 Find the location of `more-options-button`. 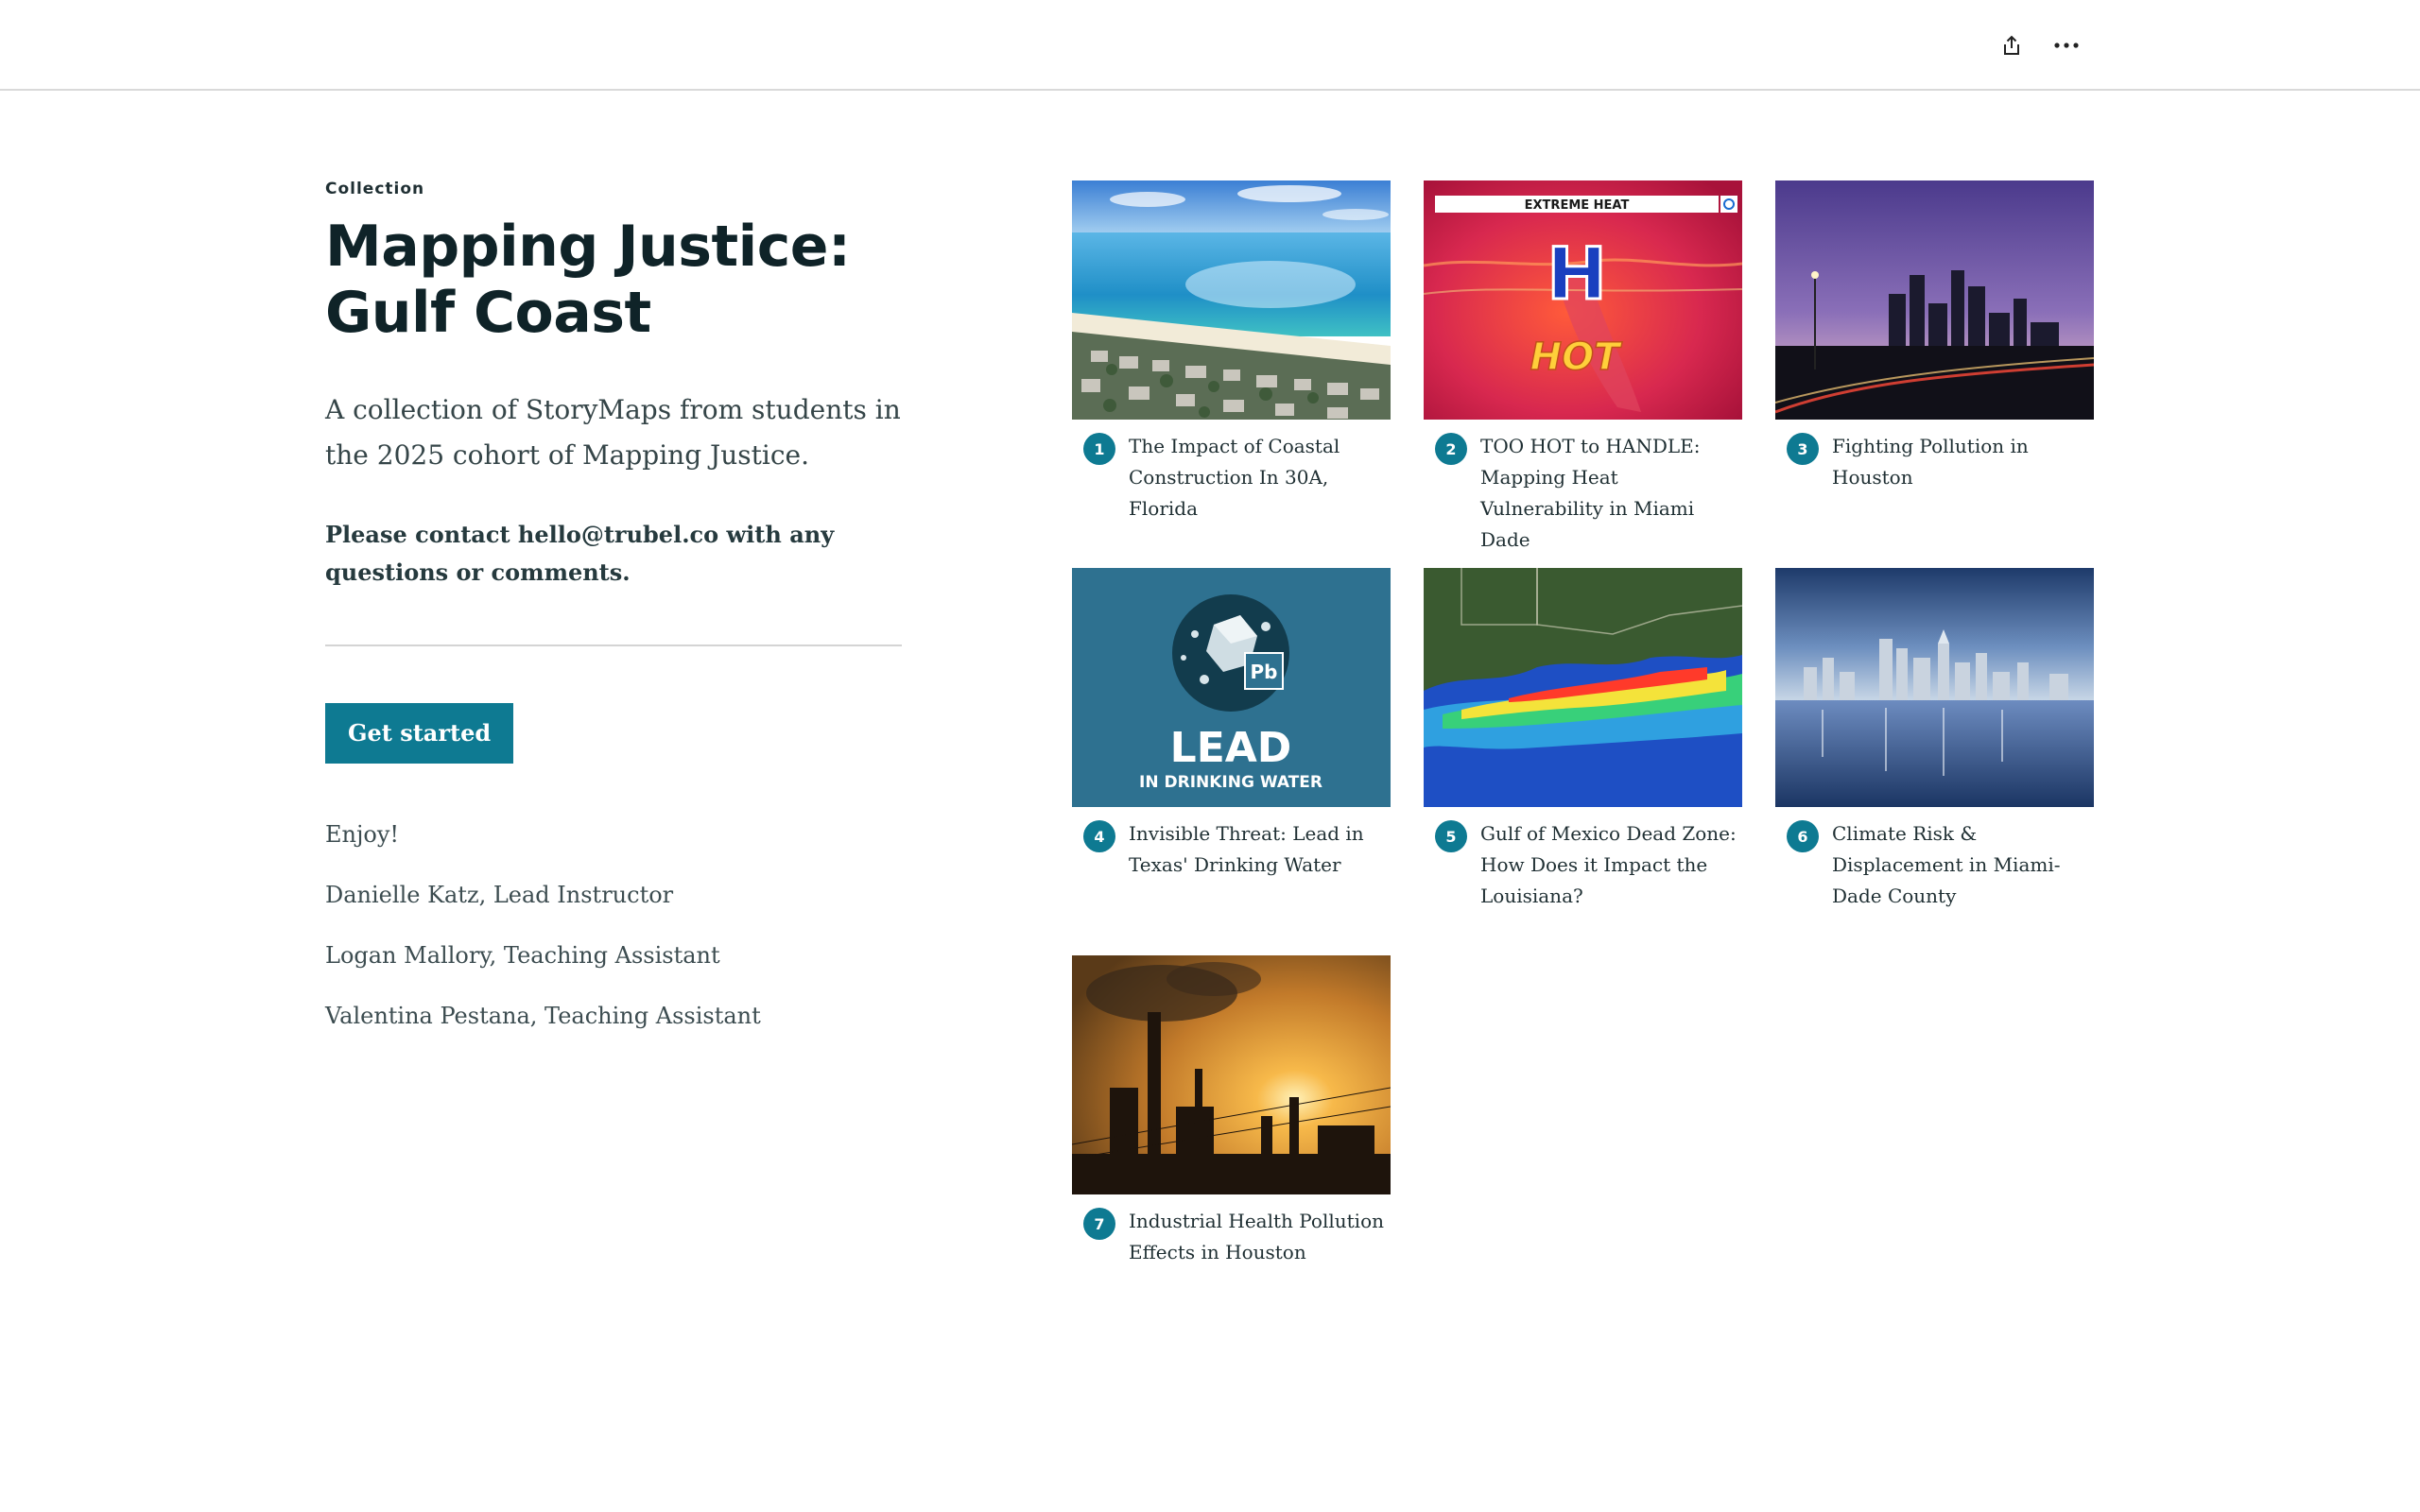

more-options-button is located at coordinates (2066, 45).